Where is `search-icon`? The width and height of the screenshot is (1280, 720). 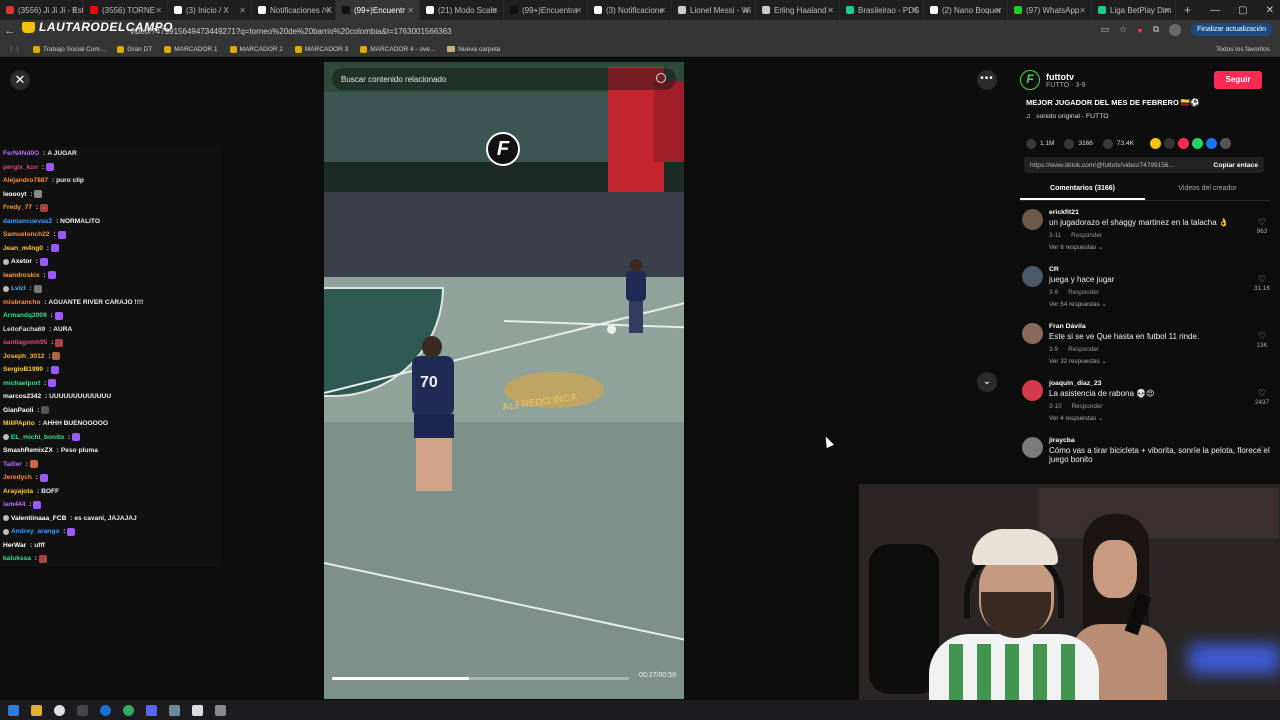 search-icon is located at coordinates (661, 78).